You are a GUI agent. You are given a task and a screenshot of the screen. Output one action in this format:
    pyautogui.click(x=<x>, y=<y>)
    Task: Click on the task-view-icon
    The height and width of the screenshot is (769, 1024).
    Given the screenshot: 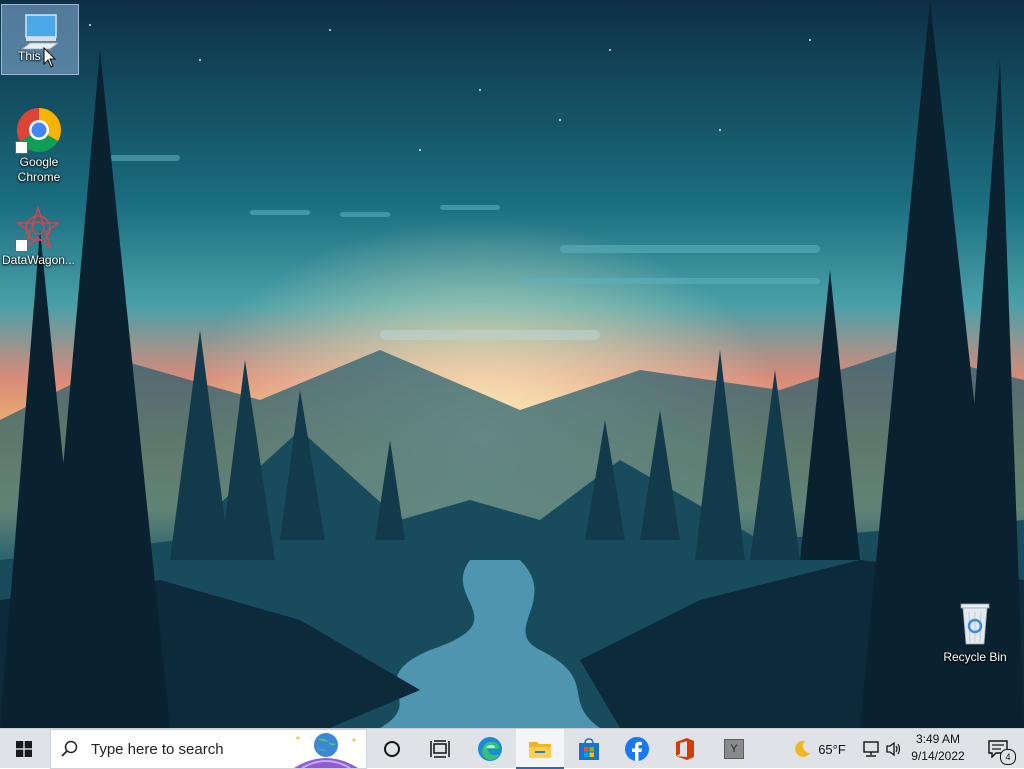 What is the action you would take?
    pyautogui.click(x=440, y=749)
    